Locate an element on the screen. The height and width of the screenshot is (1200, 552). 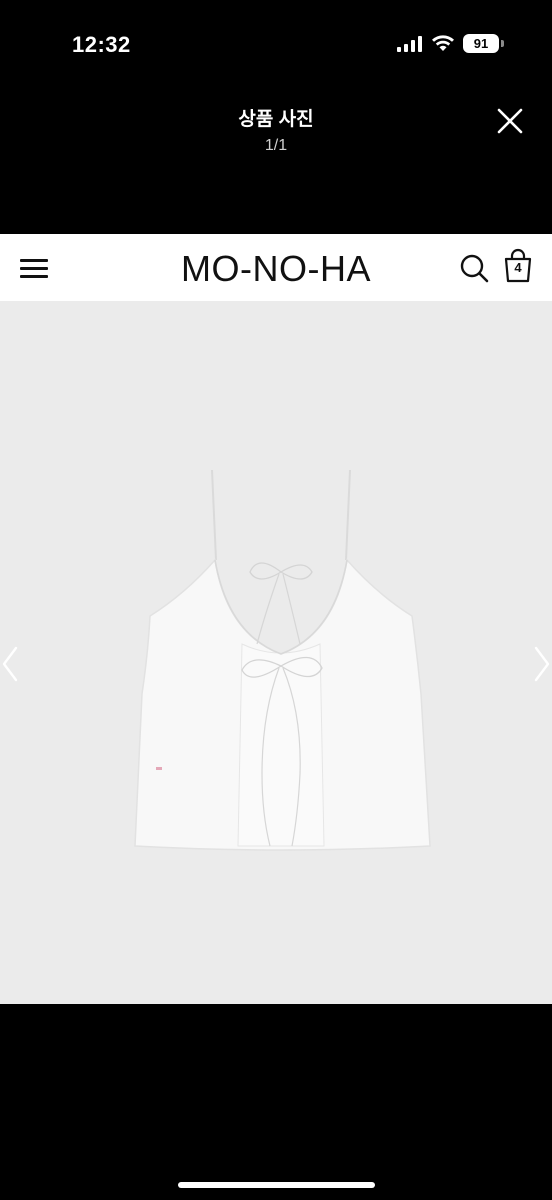
chevron-left-icon is located at coordinates (10, 664).